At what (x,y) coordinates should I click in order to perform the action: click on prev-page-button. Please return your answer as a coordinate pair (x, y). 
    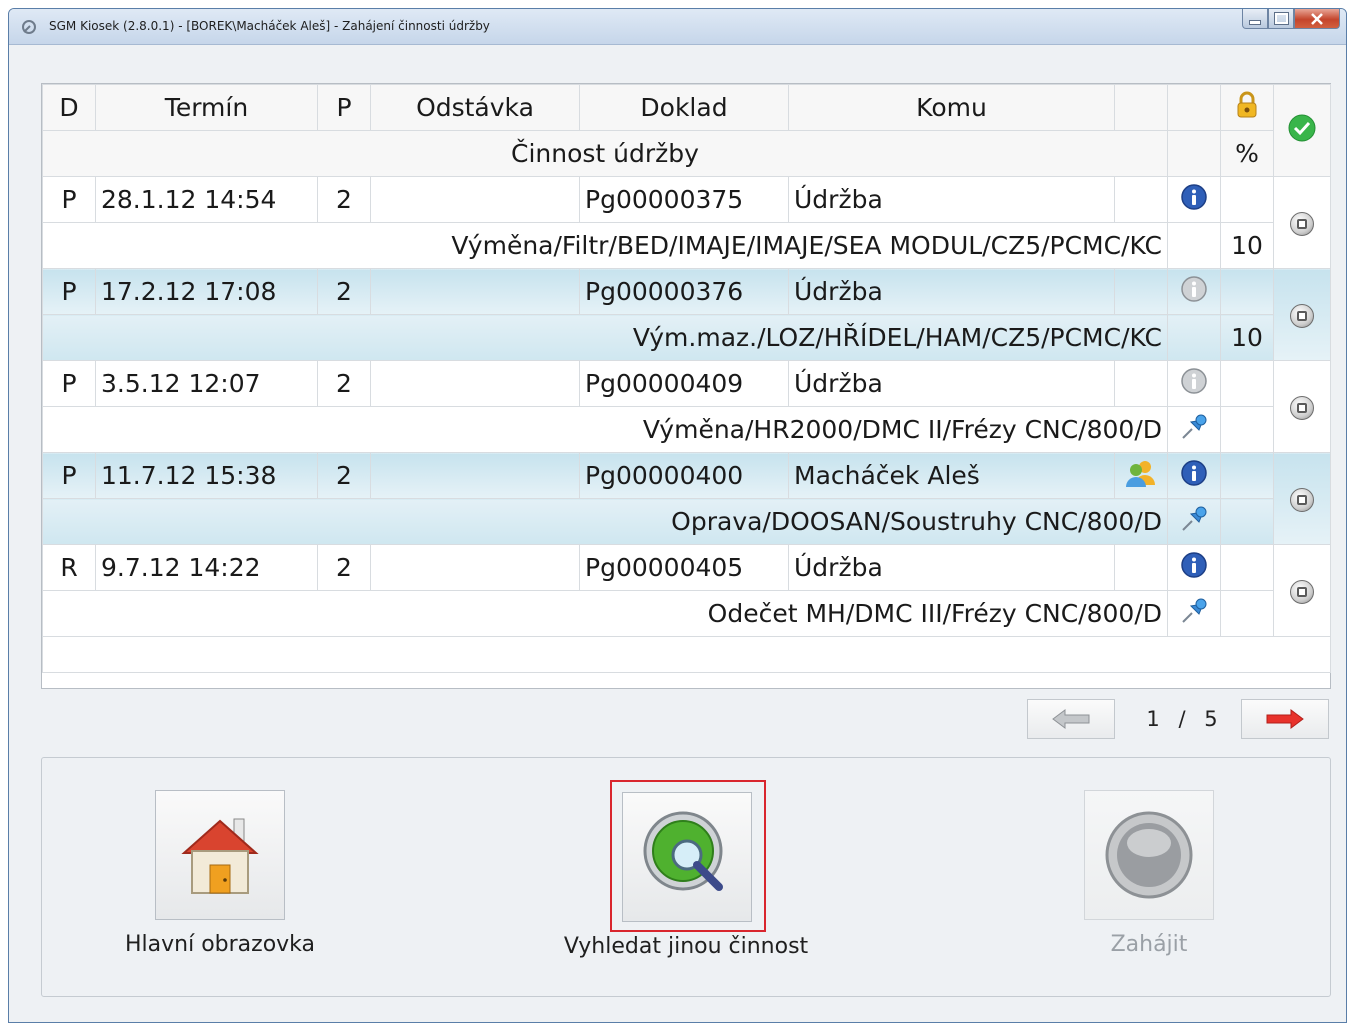
    Looking at the image, I should click on (1071, 719).